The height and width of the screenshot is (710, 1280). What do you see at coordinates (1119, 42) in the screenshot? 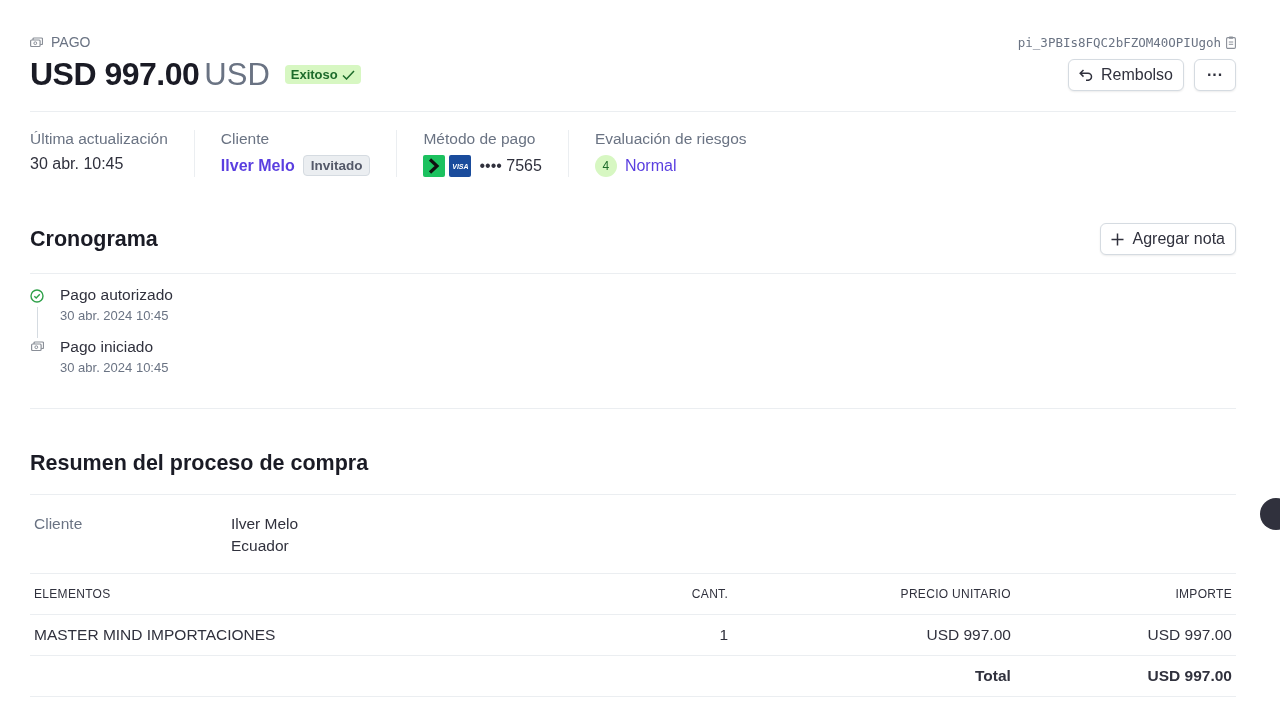
I see `payment-id: pi_3PBIs8FQC2bFZOM40OPIUgoh` at bounding box center [1119, 42].